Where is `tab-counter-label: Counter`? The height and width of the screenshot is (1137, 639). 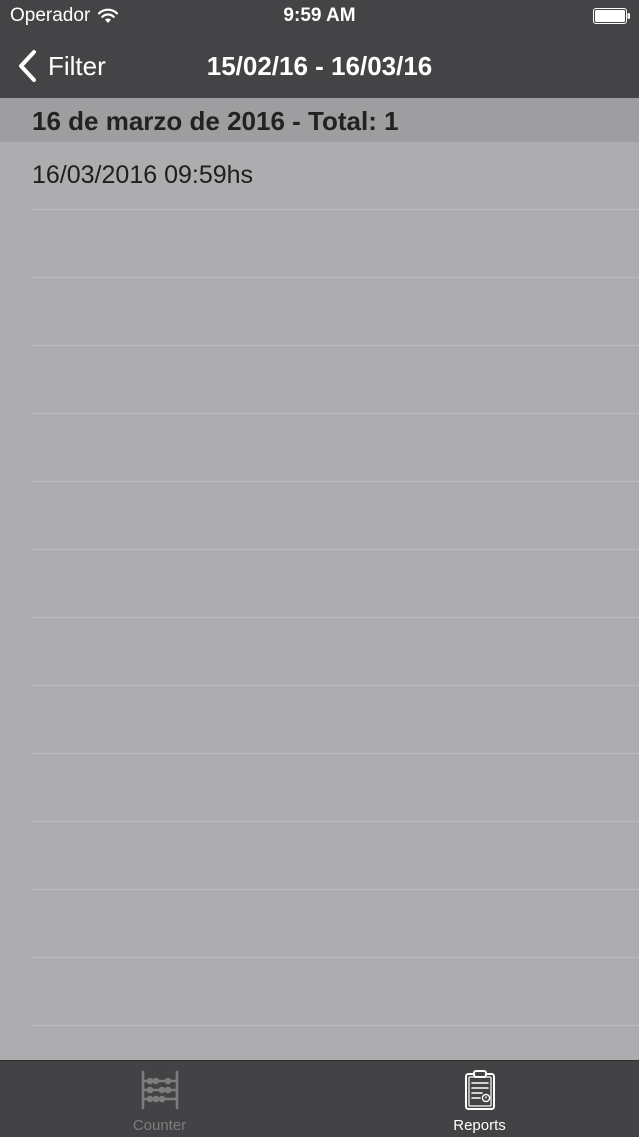
tab-counter-label: Counter is located at coordinates (159, 1125).